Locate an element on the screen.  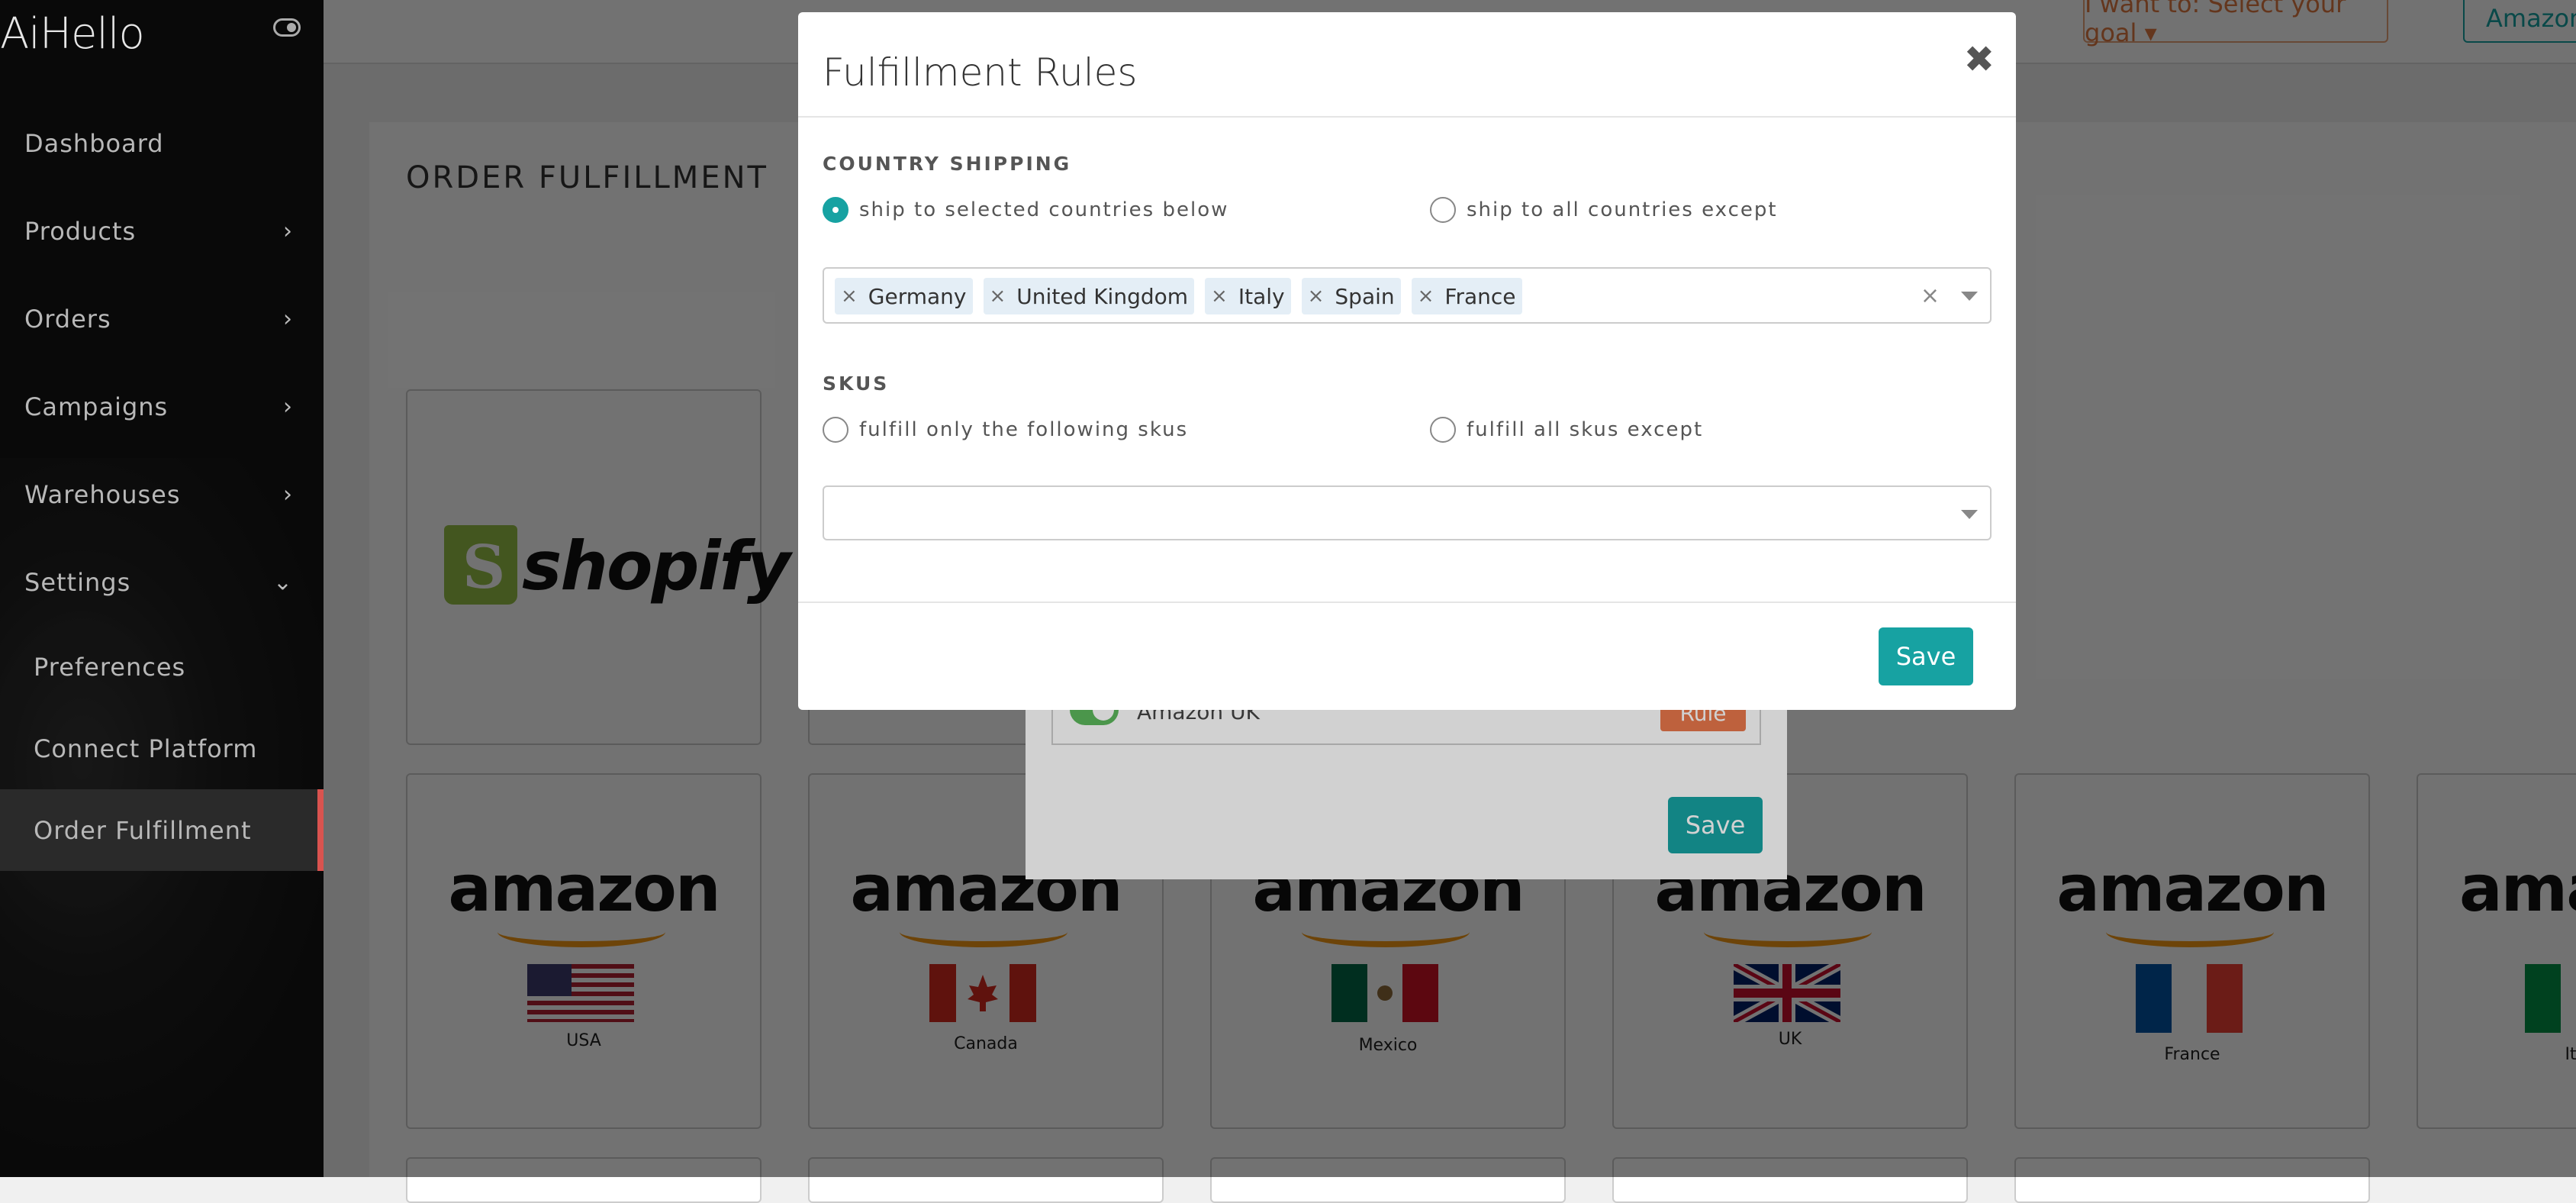
sidebar-item-orders: Orders › is located at coordinates (162, 319).